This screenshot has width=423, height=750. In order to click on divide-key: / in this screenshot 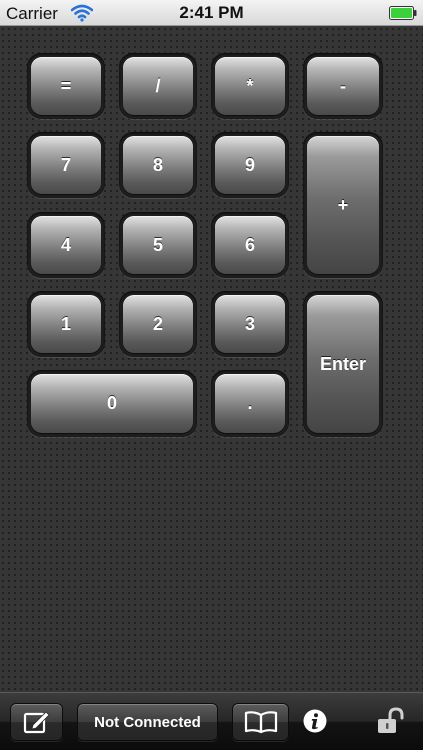, I will do `click(158, 86)`.